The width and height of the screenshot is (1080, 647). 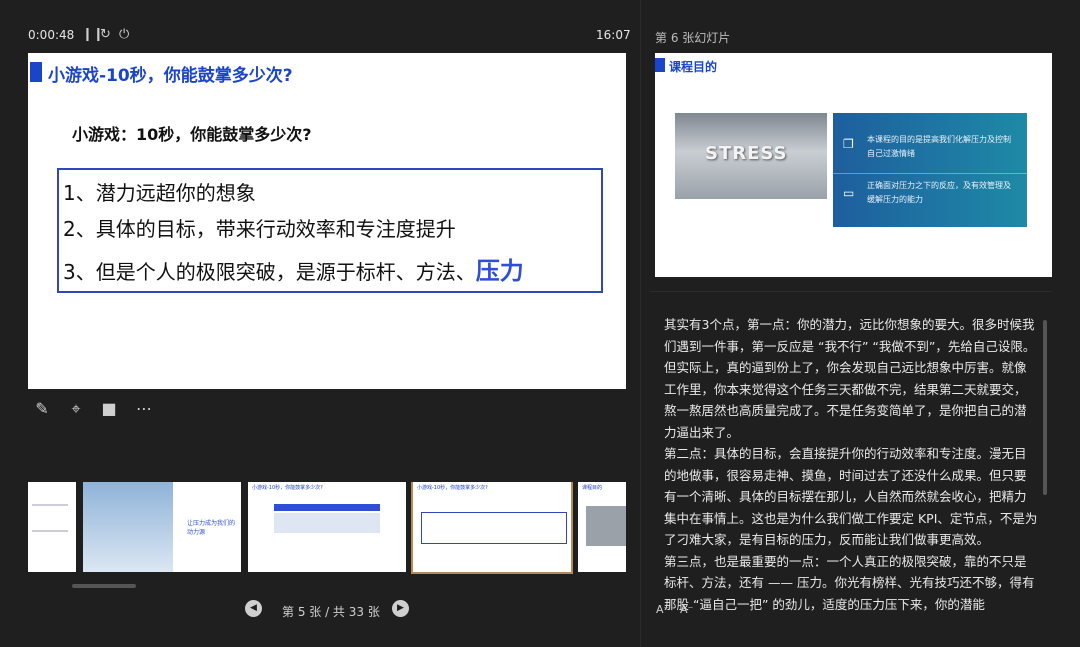 I want to click on document-icon: ❐, so click(x=848, y=144).